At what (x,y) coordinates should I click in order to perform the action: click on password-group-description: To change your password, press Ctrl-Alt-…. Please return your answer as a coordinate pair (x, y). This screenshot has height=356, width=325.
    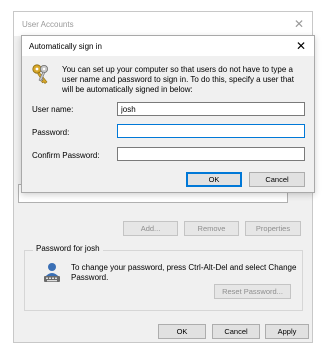
    Looking at the image, I should click on (184, 272).